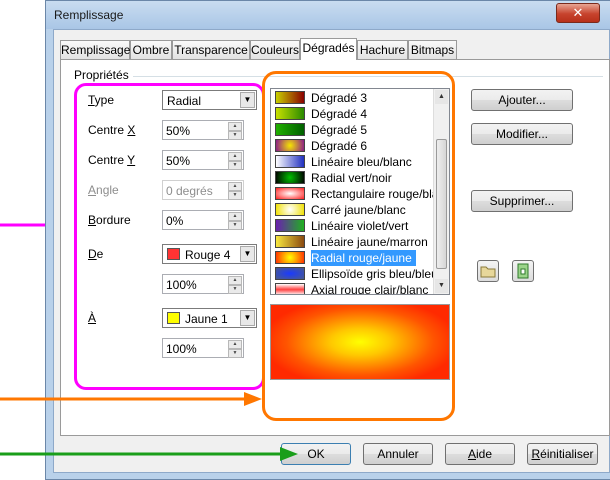 This screenshot has height=480, width=610. What do you see at coordinates (101, 75) in the screenshot?
I see `group-title: Propriétés` at bounding box center [101, 75].